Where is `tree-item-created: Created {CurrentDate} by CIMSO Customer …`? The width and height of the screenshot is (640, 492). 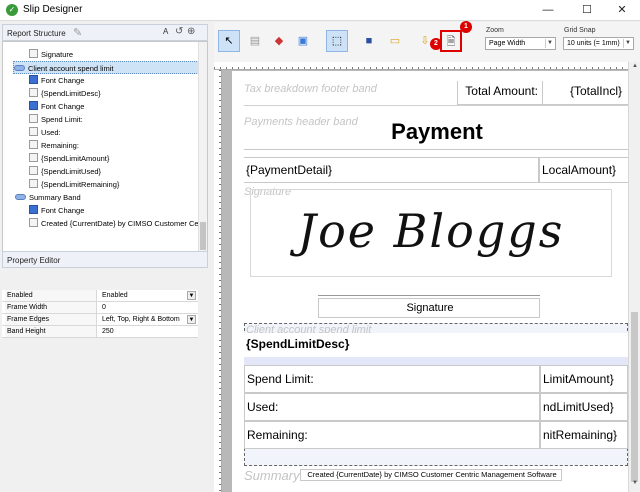 tree-item-created: Created {CurrentDate} by CIMSO Customer … is located at coordinates (118, 223).